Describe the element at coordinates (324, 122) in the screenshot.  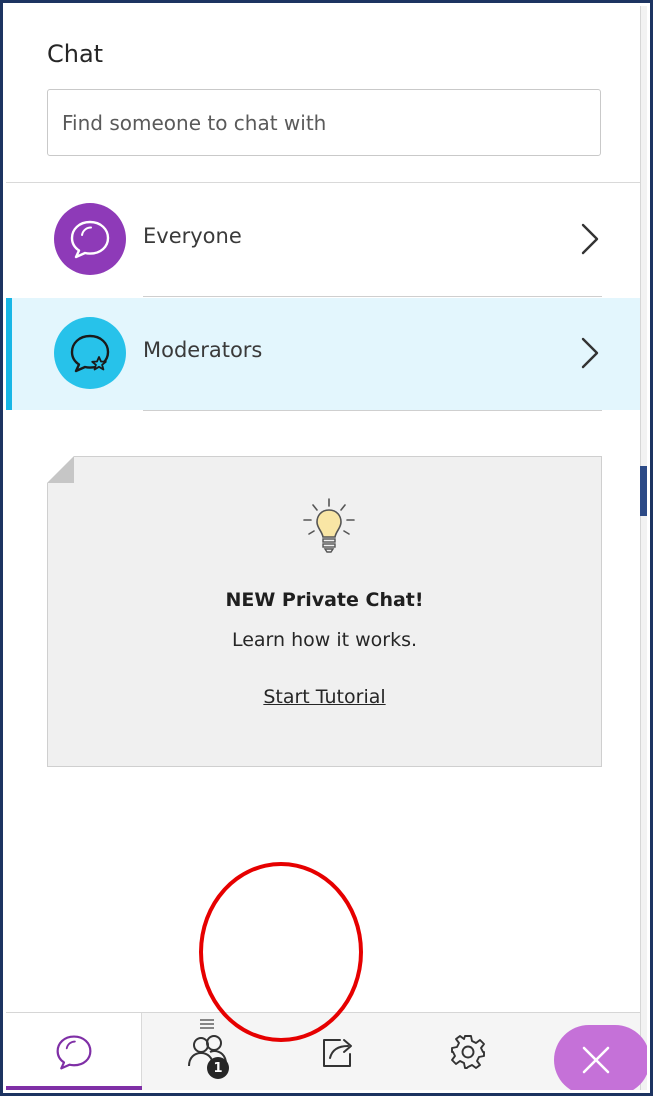
I see `chat-search-input` at that location.